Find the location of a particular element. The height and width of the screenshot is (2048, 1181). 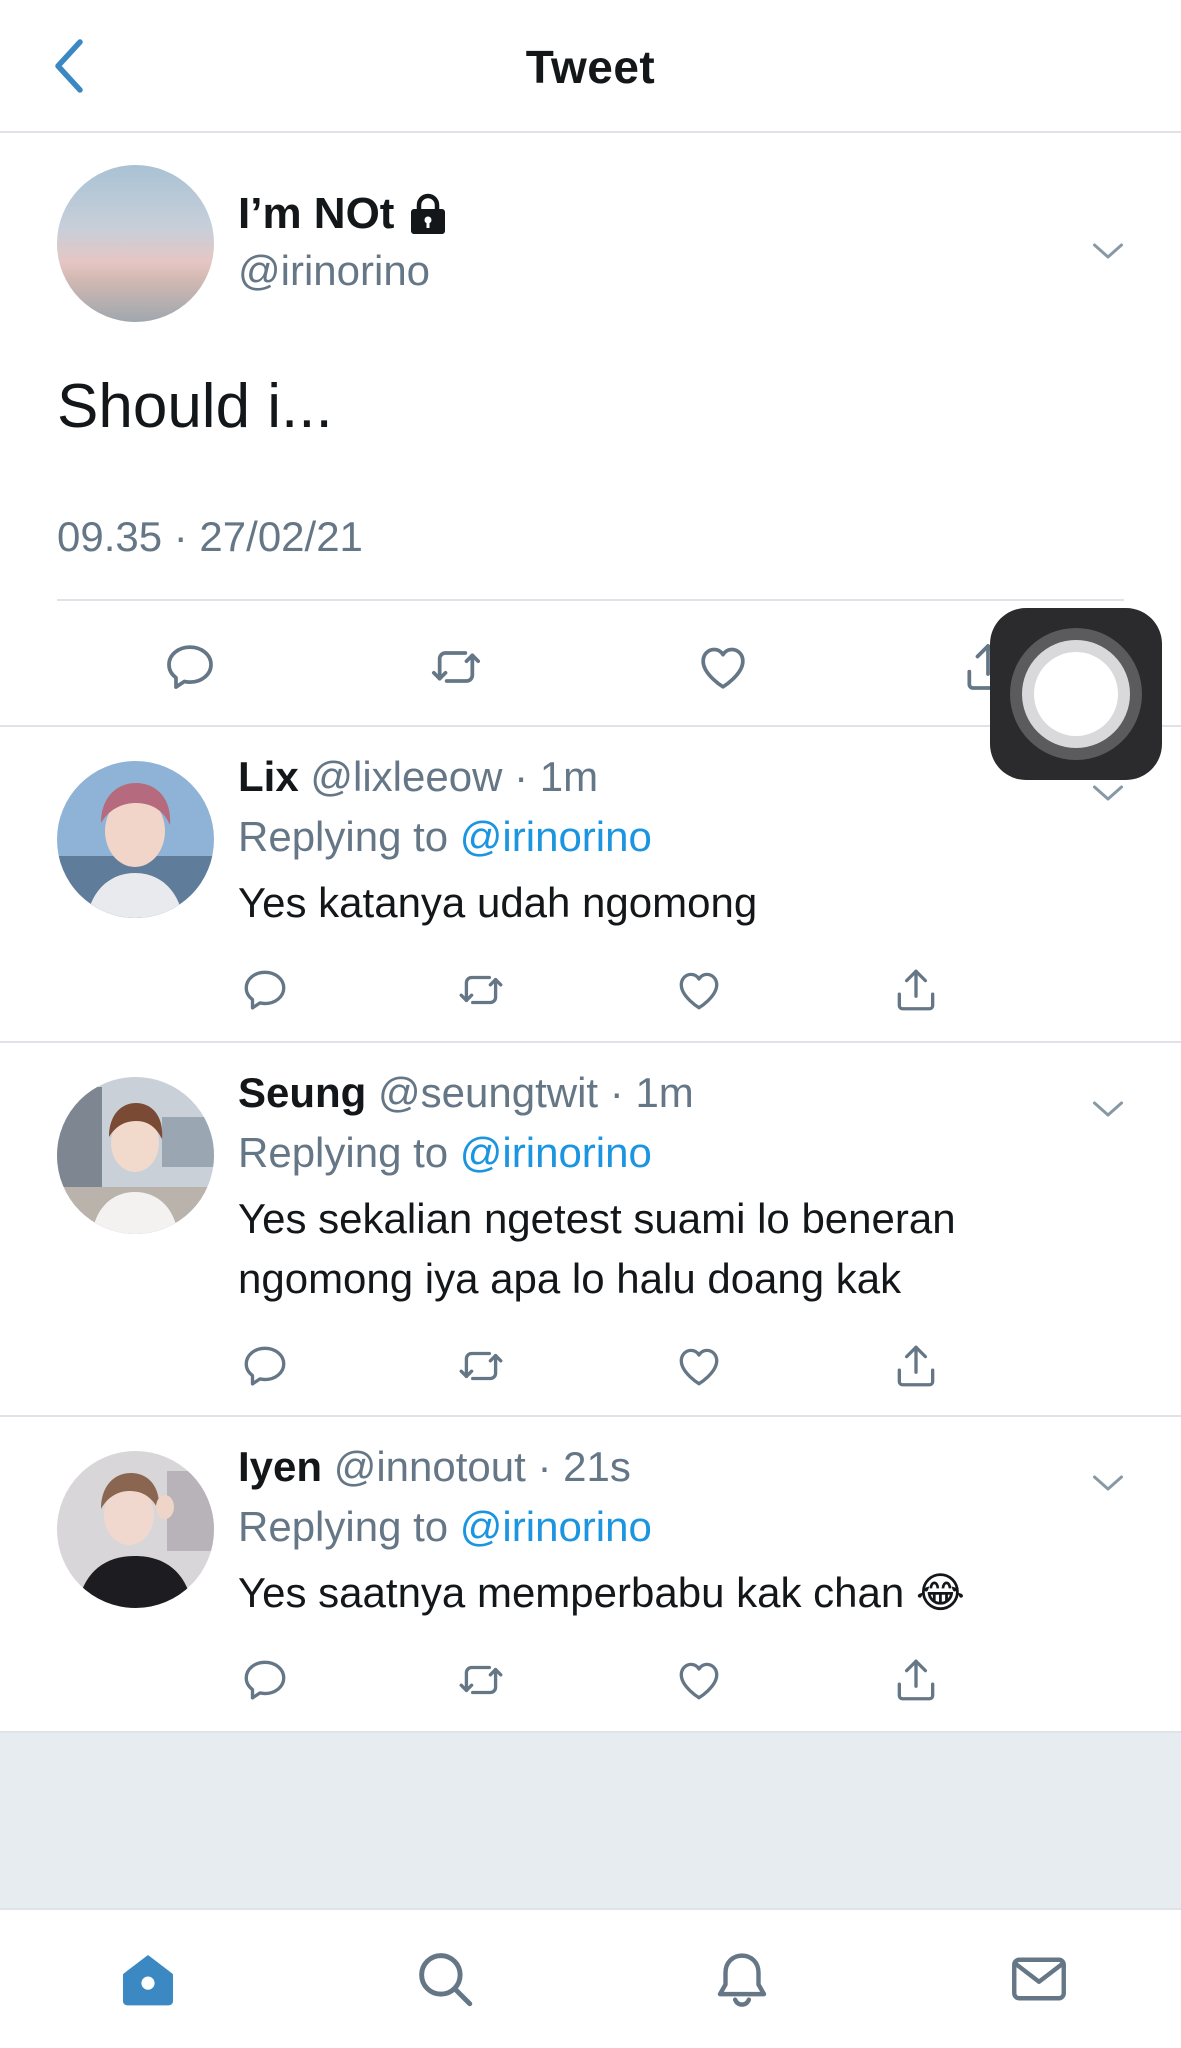

tweet-timestamp: 09.35 · 27/02/21 is located at coordinates (210, 537).